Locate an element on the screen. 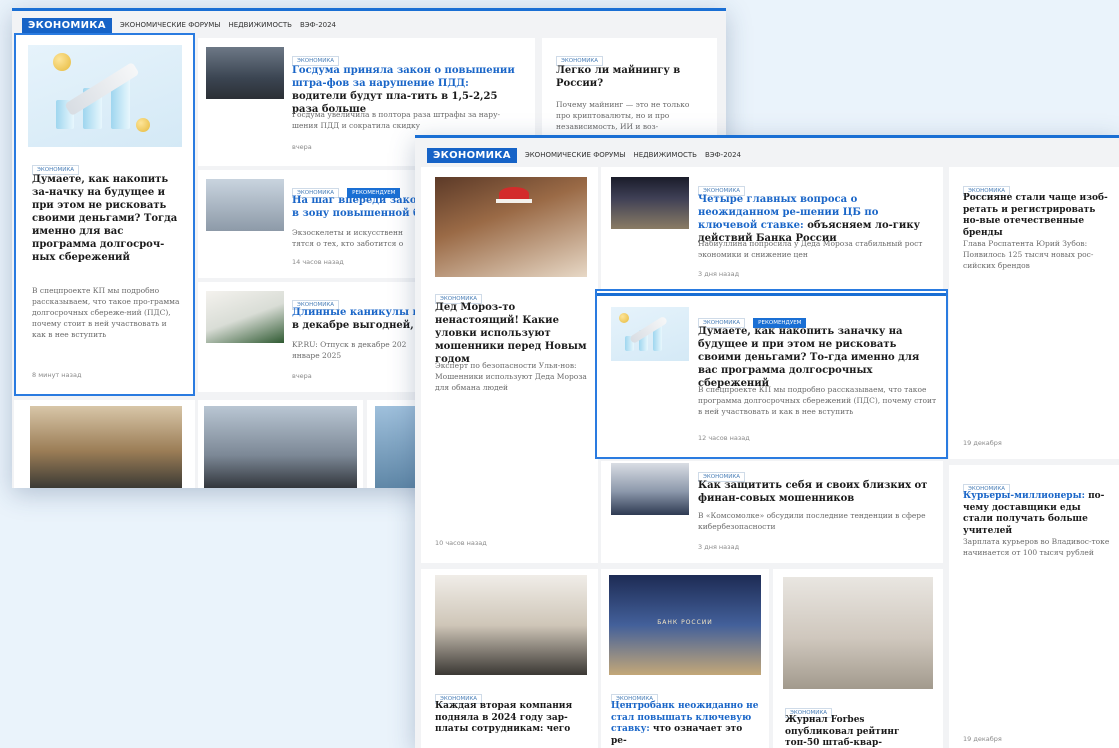 This screenshot has width=1119, height=748. santa-hat-woman-photo is located at coordinates (511, 227).